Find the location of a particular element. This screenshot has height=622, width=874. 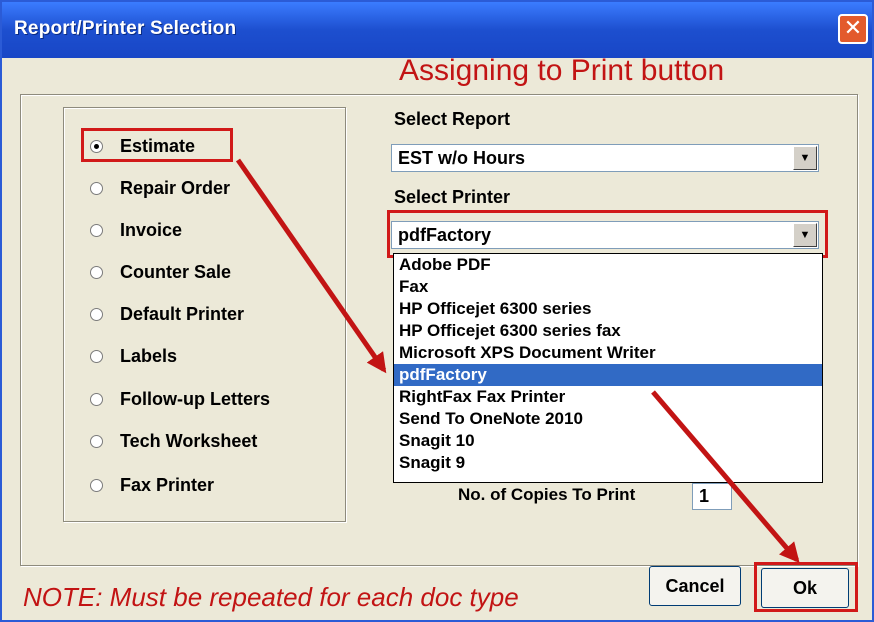

arrow-estimate-to-printer is located at coordinates (311, 266).